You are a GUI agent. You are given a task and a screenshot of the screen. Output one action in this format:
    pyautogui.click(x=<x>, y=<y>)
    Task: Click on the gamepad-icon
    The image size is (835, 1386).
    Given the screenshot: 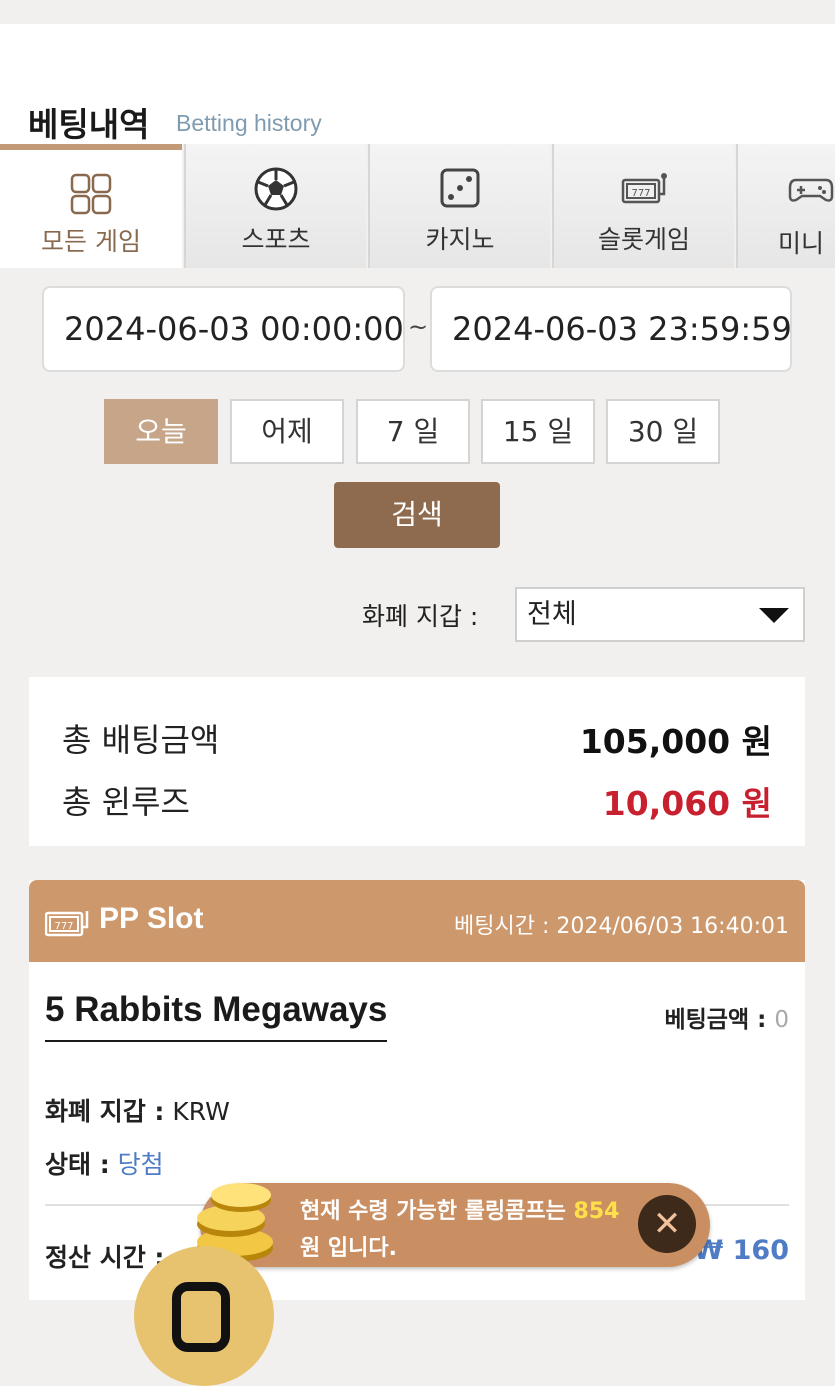 What is the action you would take?
    pyautogui.click(x=811, y=190)
    